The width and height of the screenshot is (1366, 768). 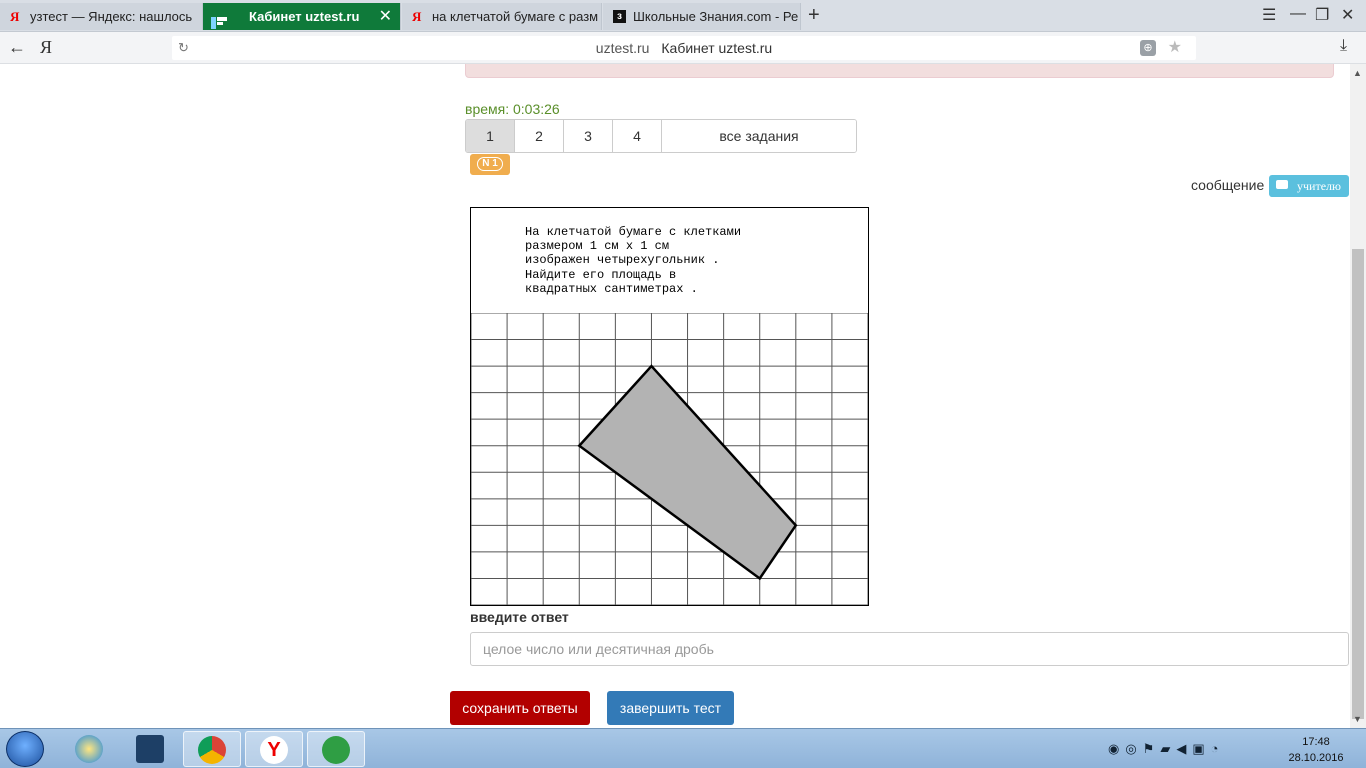 I want to click on tab-label: Кабинет uztest.ru, so click(x=304, y=16).